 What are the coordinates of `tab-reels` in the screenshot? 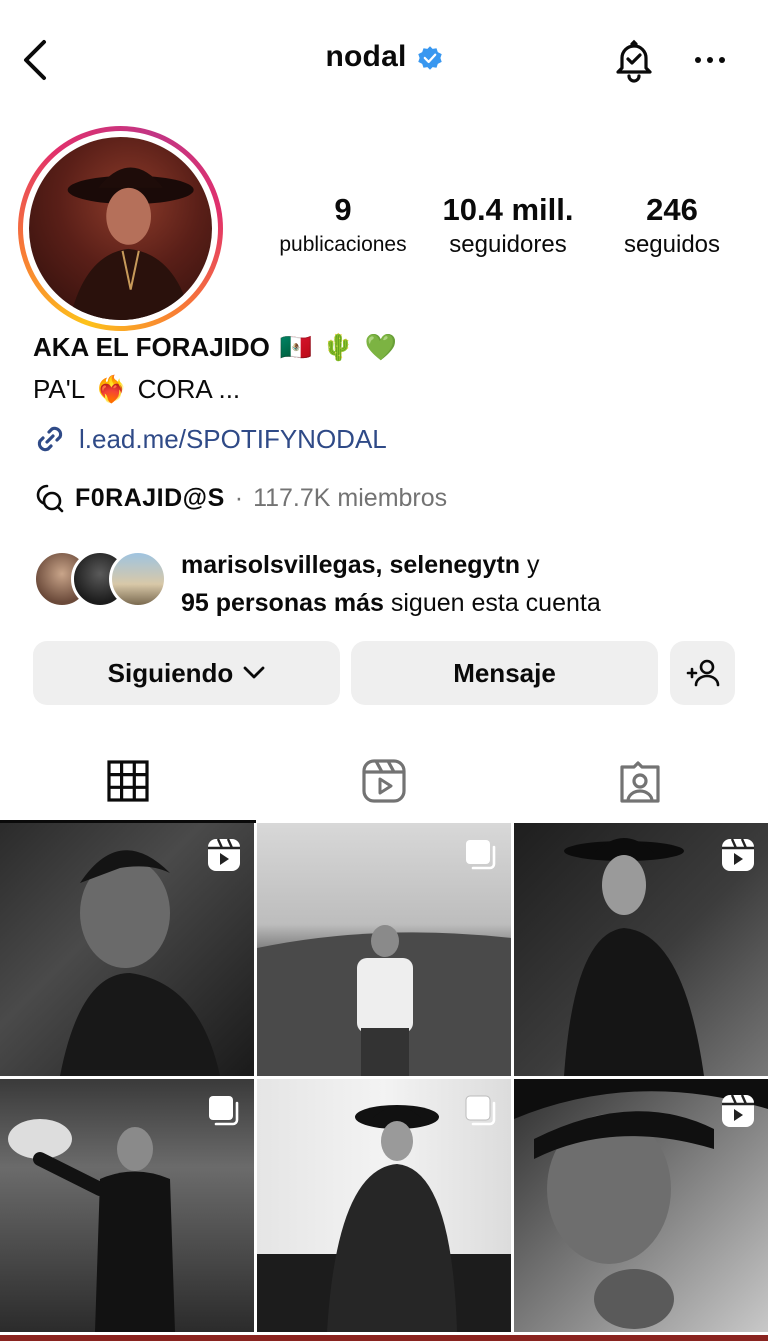 It's located at (384, 781).